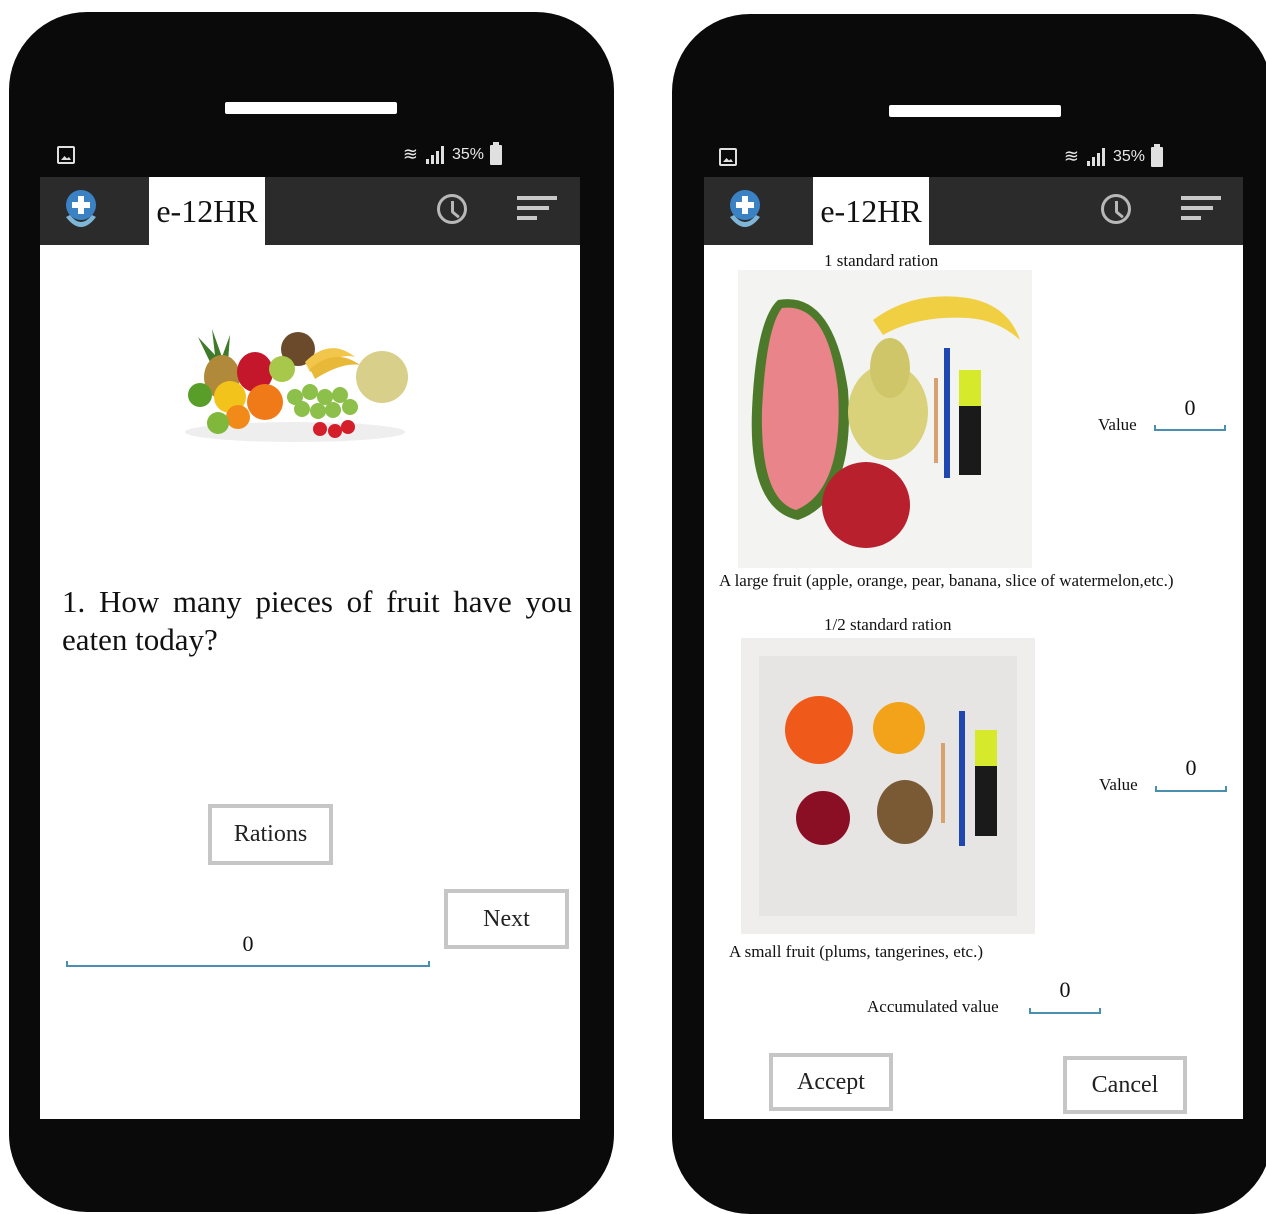 This screenshot has width=1266, height=1214. I want to click on standard-ration-heading: 1 standard ration, so click(881, 260).